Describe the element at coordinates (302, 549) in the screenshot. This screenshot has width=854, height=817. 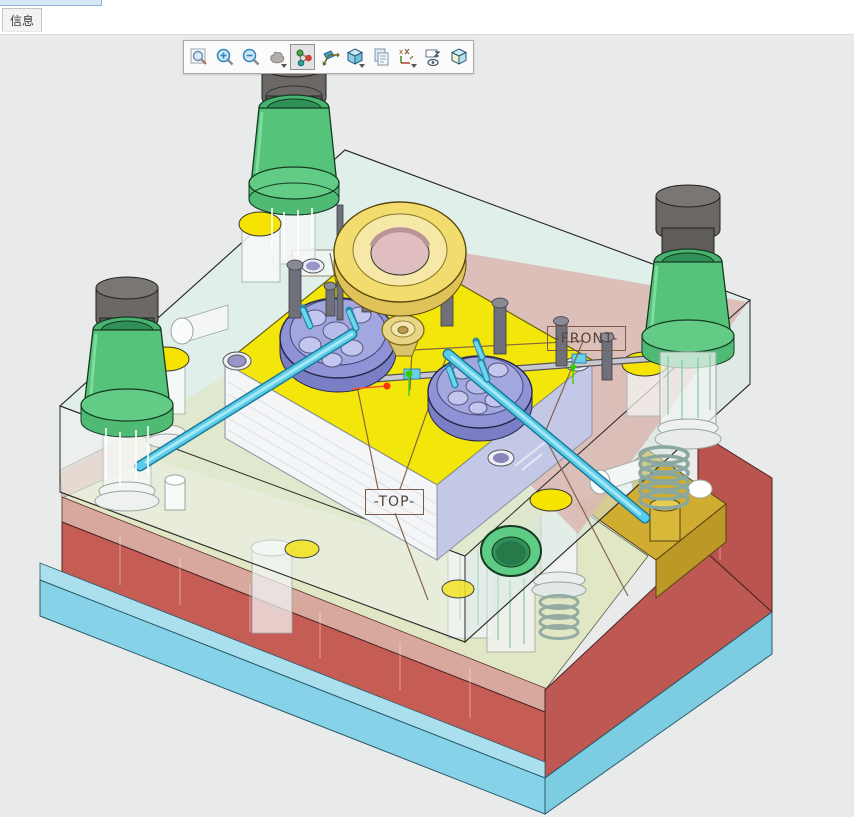
I see `pin-top-front-left` at that location.